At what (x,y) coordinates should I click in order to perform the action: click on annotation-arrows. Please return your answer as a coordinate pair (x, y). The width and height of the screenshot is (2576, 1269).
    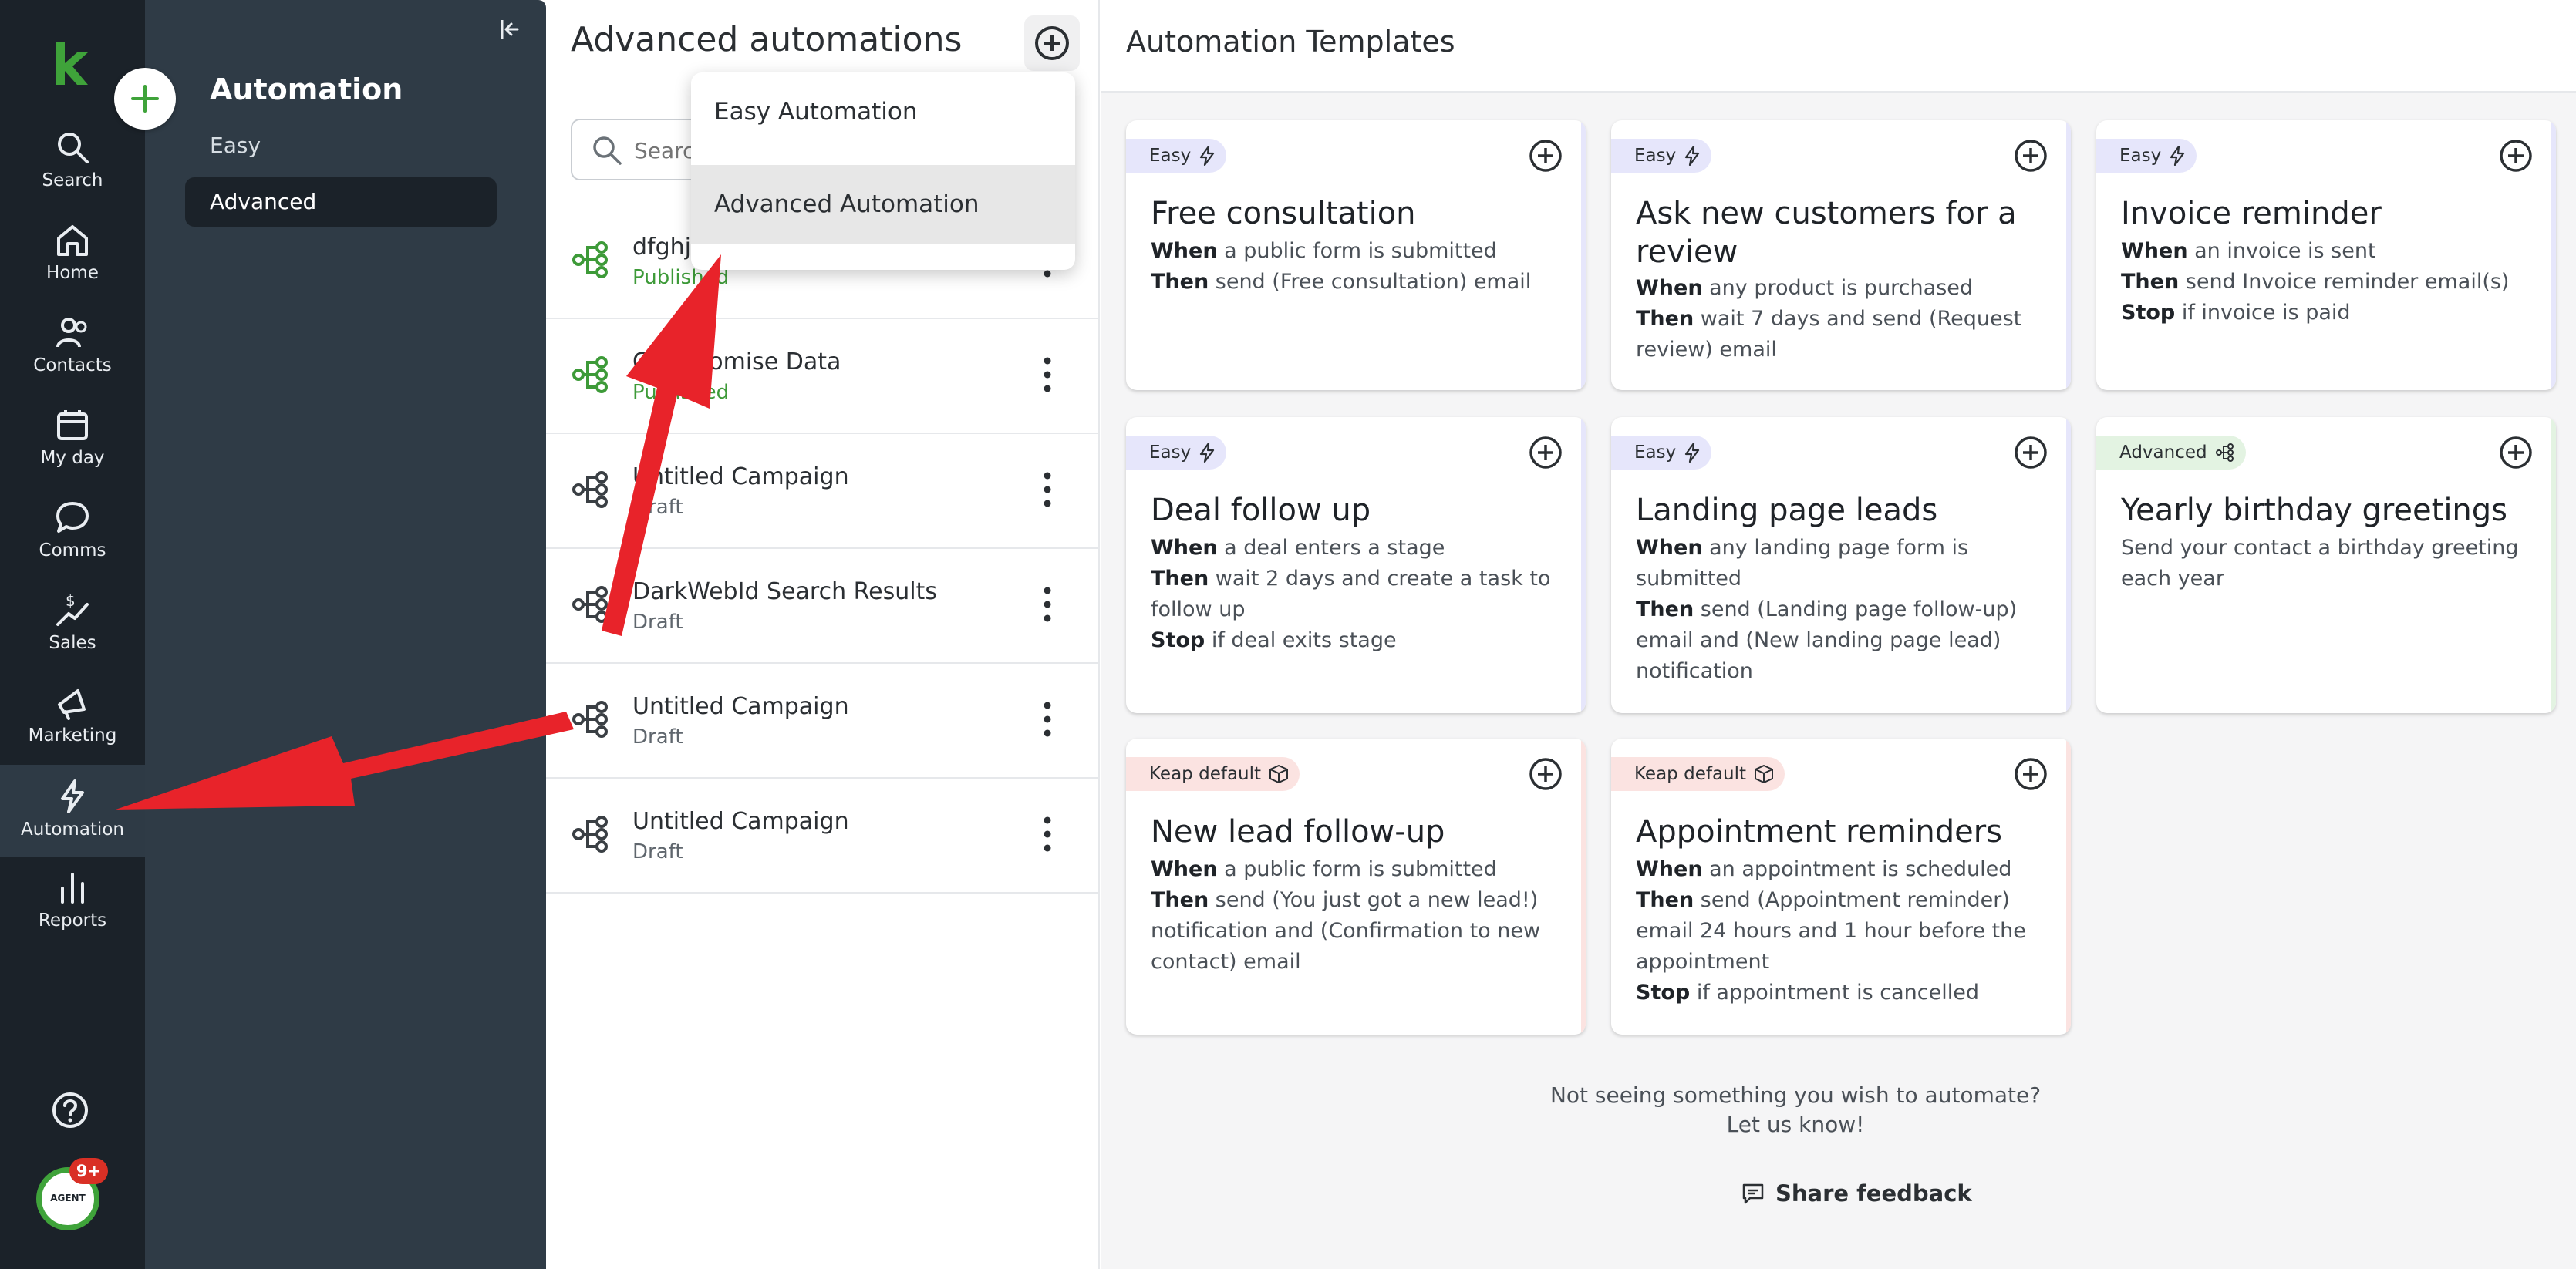
    Looking at the image, I should click on (418, 532).